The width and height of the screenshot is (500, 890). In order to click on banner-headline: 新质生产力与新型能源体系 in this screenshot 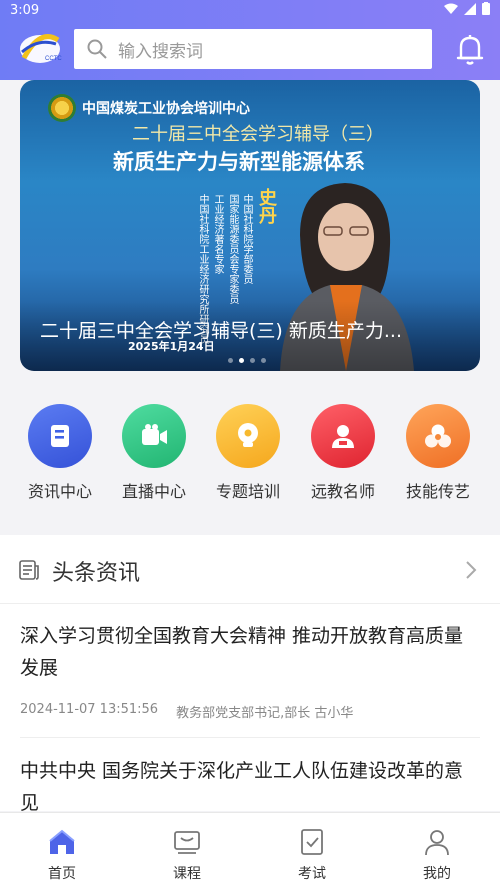, I will do `click(239, 162)`.